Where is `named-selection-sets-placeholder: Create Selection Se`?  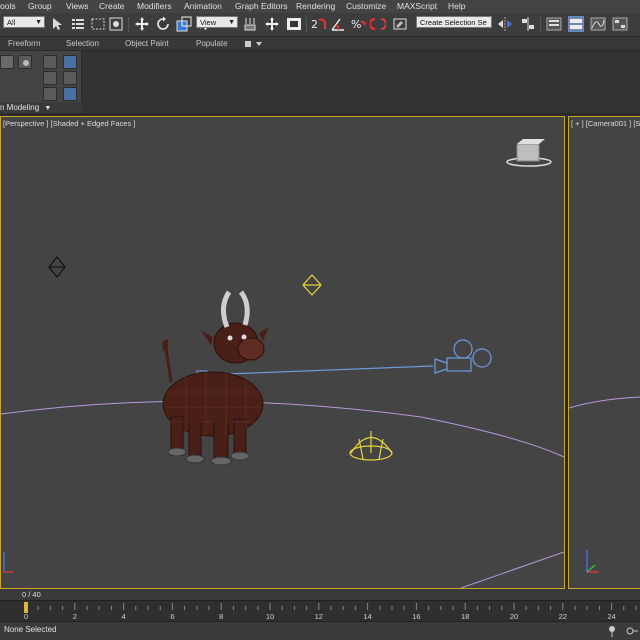 named-selection-sets-placeholder: Create Selection Se is located at coordinates (453, 22).